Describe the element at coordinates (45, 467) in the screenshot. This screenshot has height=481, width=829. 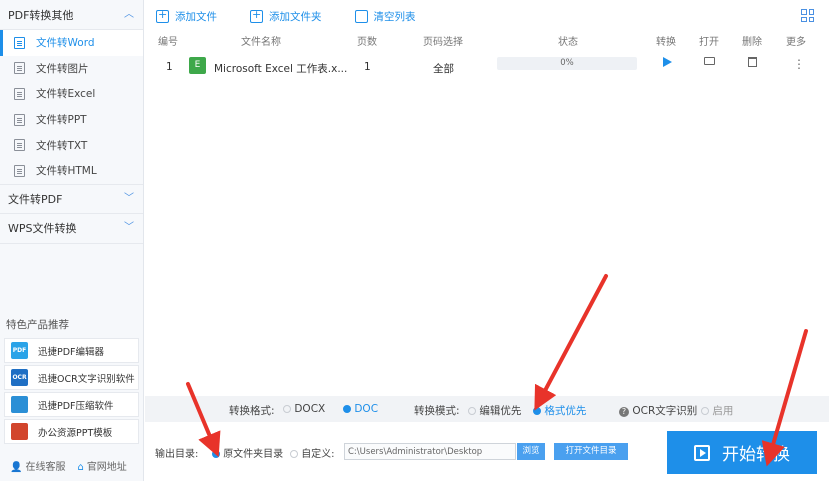
I see `support-label: 在线客服` at that location.